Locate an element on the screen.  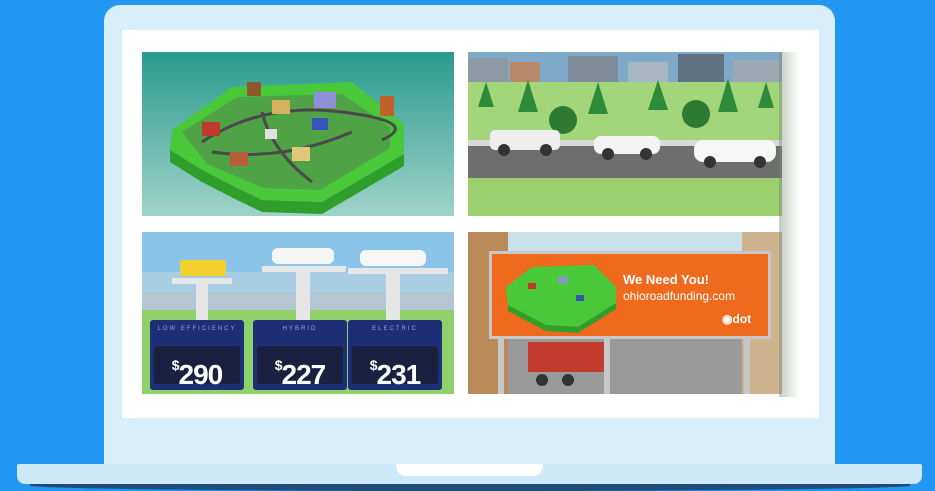
street-graphic is located at coordinates (625, 134).